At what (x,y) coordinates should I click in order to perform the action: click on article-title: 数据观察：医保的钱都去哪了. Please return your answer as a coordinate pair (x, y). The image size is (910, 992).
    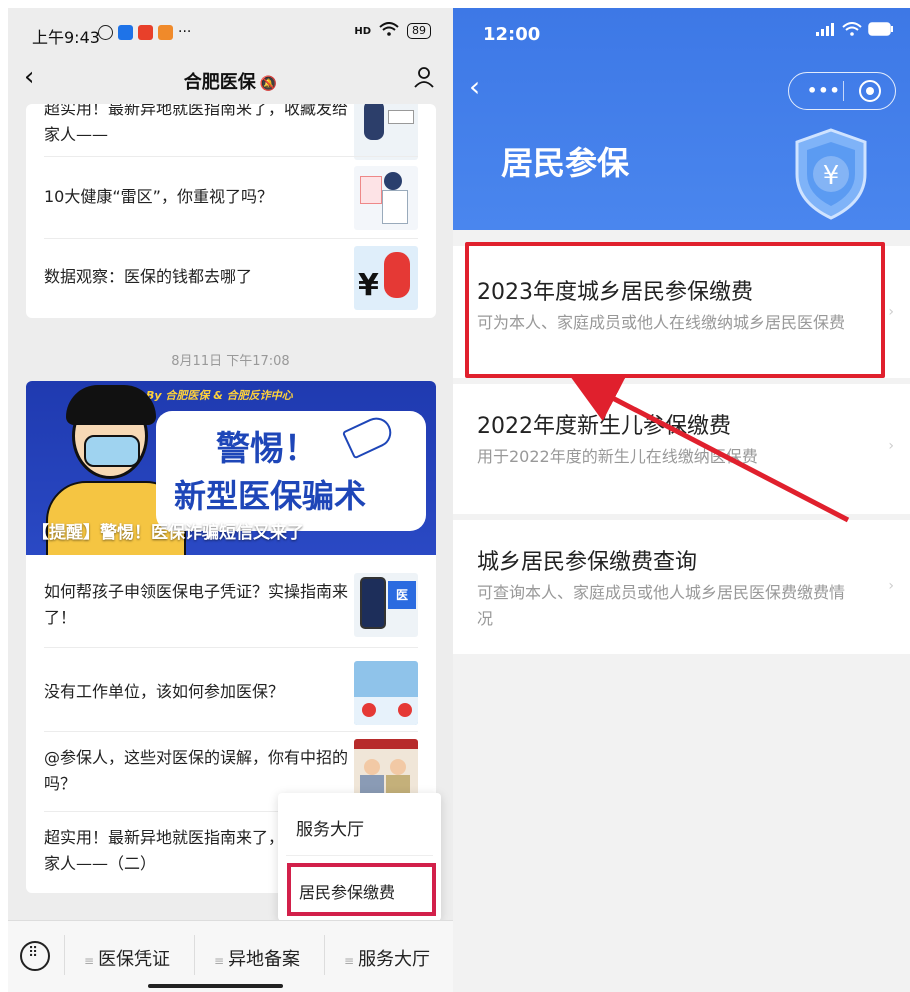
    Looking at the image, I should click on (148, 276).